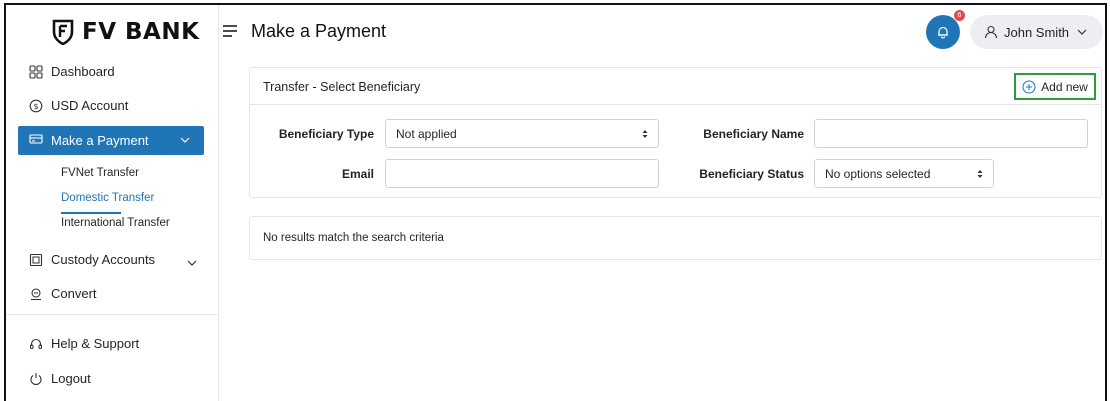 The height and width of the screenshot is (401, 1110). I want to click on sidebar-item-dashboard: Dashboard, so click(72, 71).